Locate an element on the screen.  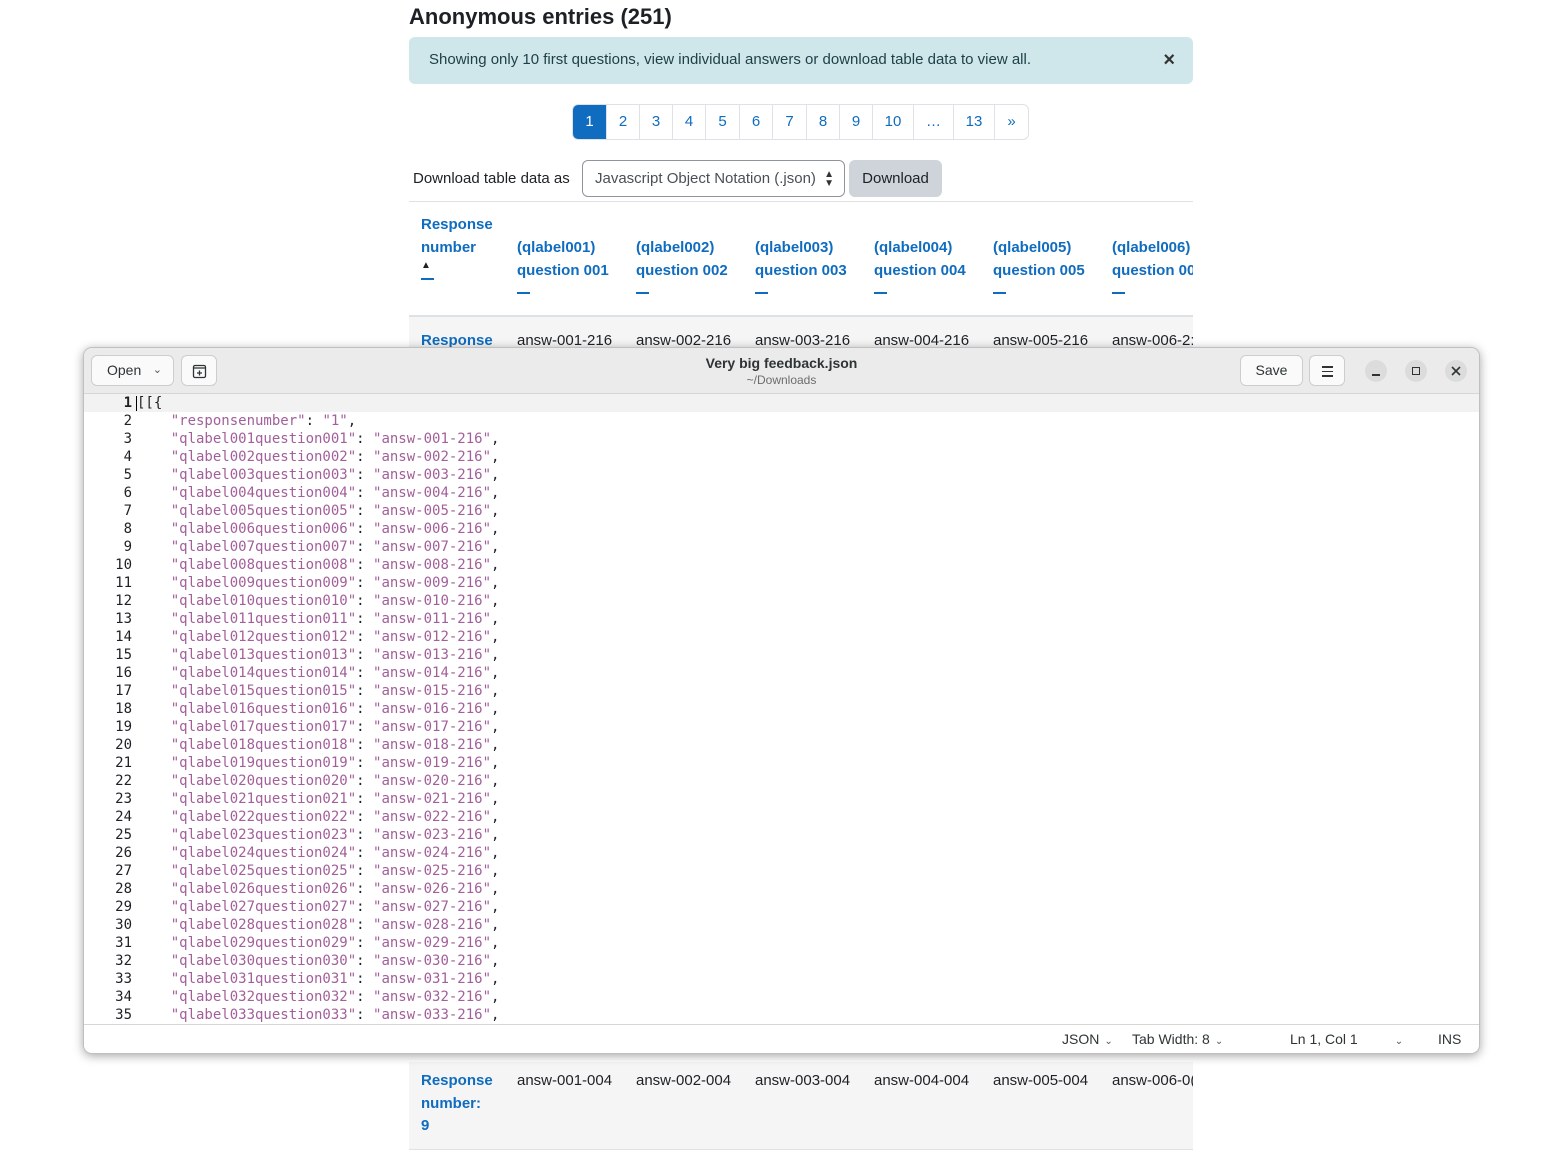
page-link-2: 2 is located at coordinates (623, 122).